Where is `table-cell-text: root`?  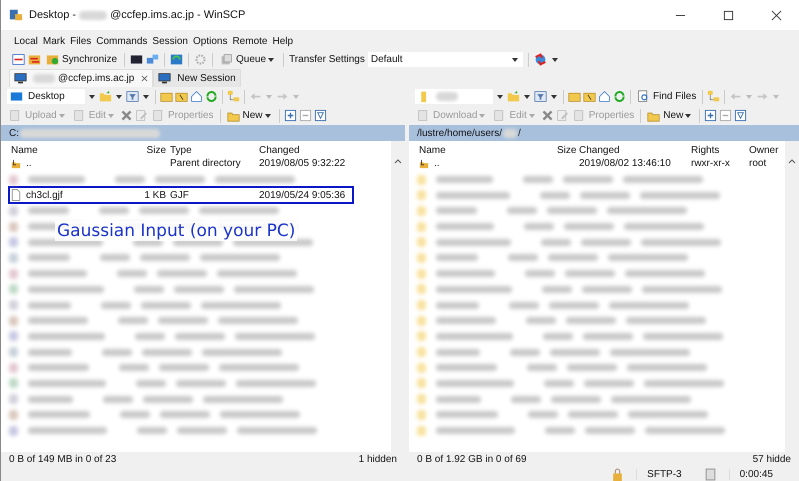 table-cell-text: root is located at coordinates (758, 164).